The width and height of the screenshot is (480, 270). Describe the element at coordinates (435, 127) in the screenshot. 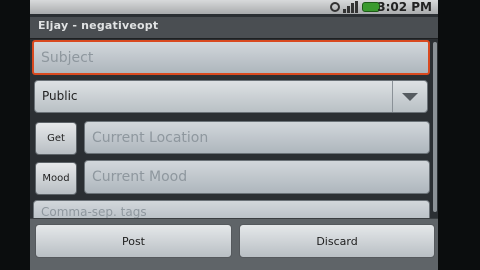

I see `scrollbar` at that location.